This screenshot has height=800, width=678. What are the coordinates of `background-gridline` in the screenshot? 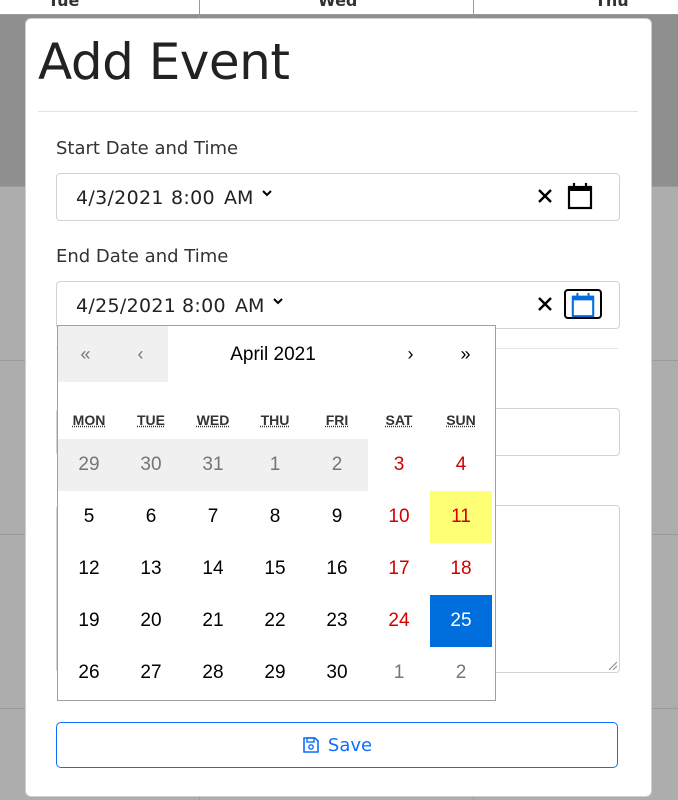 It's located at (339, 14).